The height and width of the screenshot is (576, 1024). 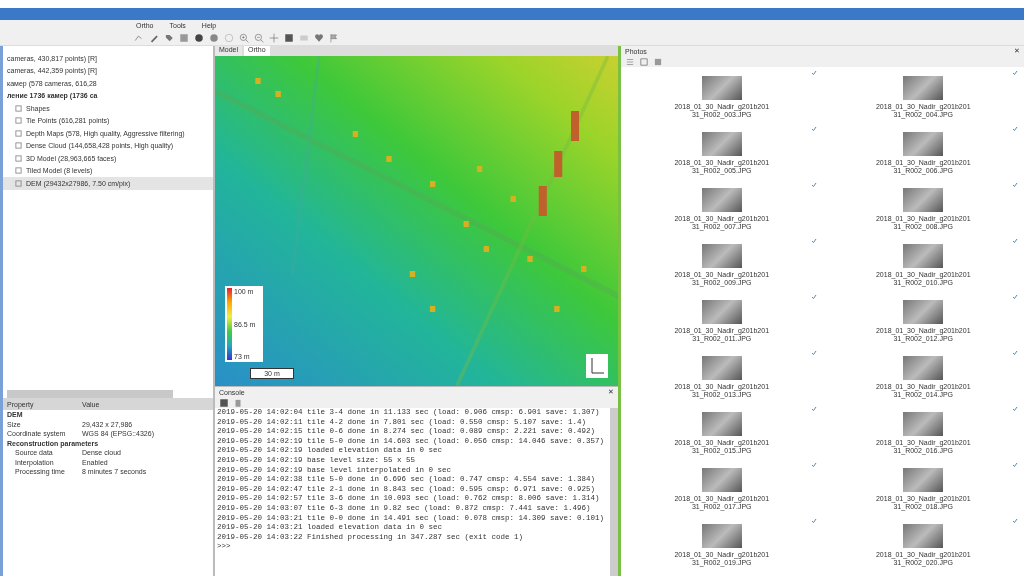 I want to click on scroll-bar, so click(x=90, y=394).